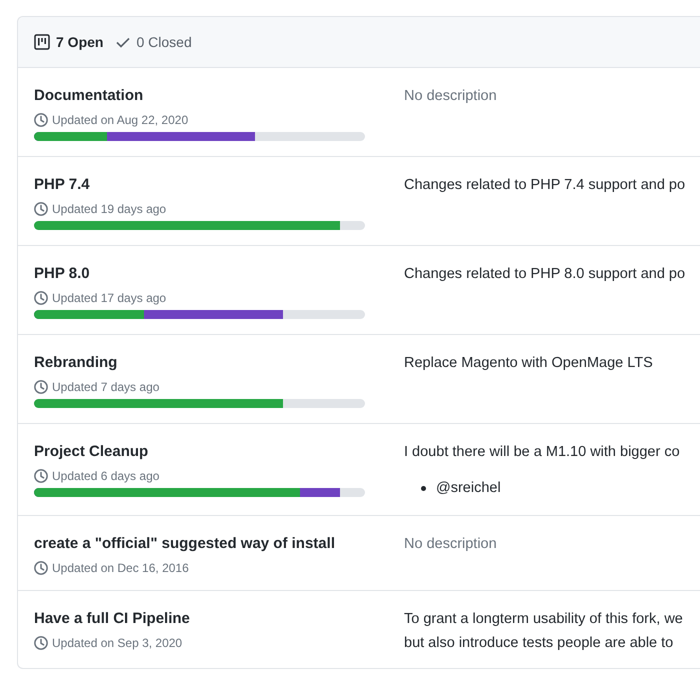  What do you see at coordinates (106, 387) in the screenshot?
I see `updated-date: Updated 7 days ago` at bounding box center [106, 387].